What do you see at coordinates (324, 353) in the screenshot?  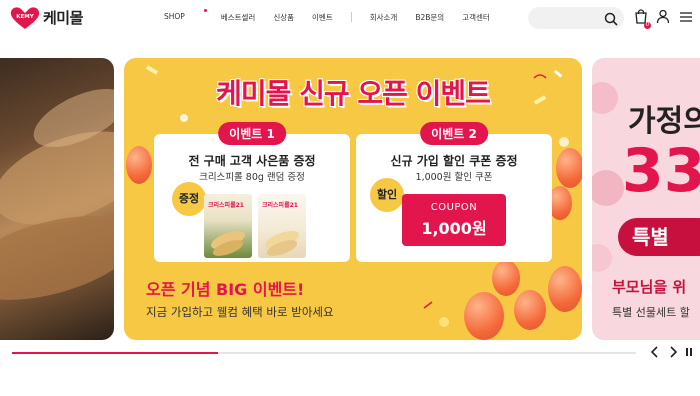 I see `slider-progress-bar` at bounding box center [324, 353].